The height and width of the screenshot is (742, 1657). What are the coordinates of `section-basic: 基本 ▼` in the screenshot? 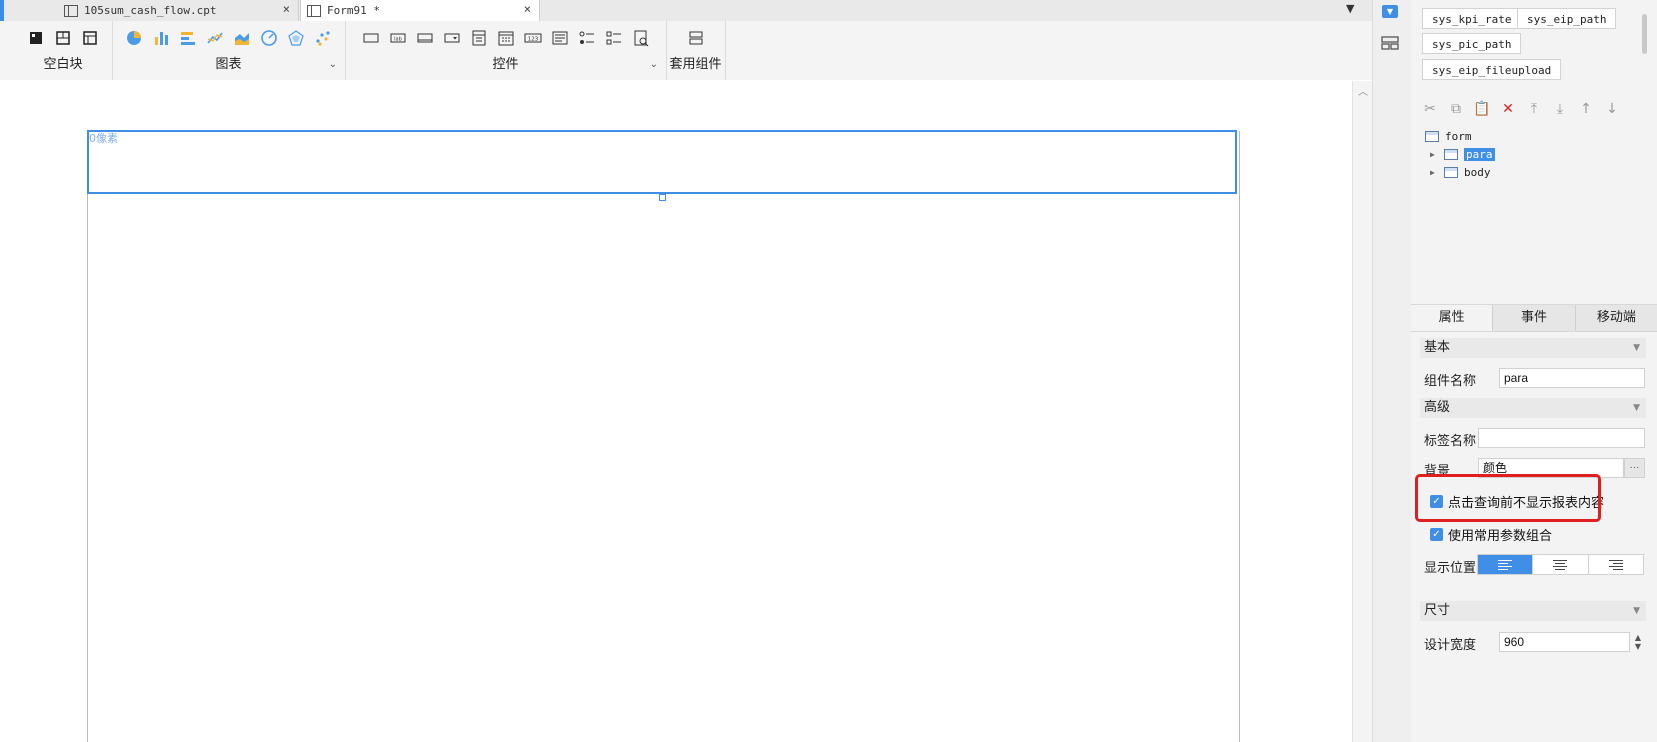 It's located at (1533, 348).